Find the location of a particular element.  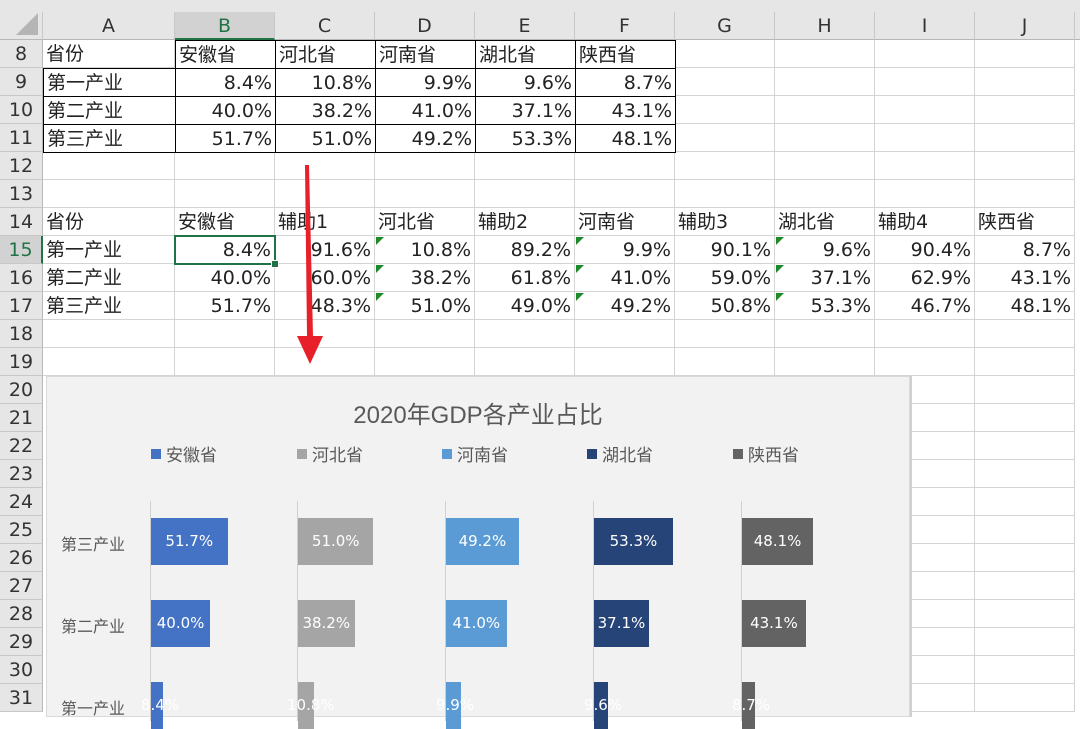

column-header-d: D is located at coordinates (425, 26).